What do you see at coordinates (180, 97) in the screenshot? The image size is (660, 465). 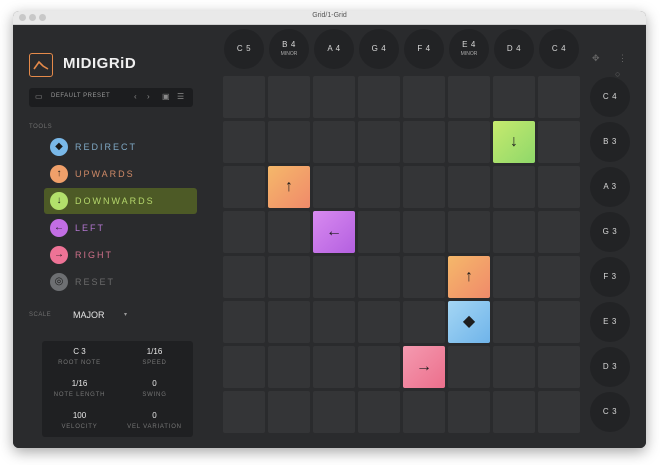 I see `menu-icon: ☰` at bounding box center [180, 97].